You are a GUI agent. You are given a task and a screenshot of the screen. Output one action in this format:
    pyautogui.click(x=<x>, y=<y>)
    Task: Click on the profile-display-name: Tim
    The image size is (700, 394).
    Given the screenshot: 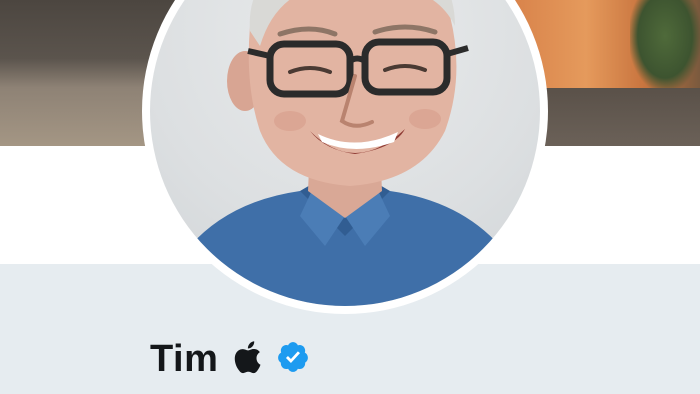 What is the action you would take?
    pyautogui.click(x=184, y=358)
    